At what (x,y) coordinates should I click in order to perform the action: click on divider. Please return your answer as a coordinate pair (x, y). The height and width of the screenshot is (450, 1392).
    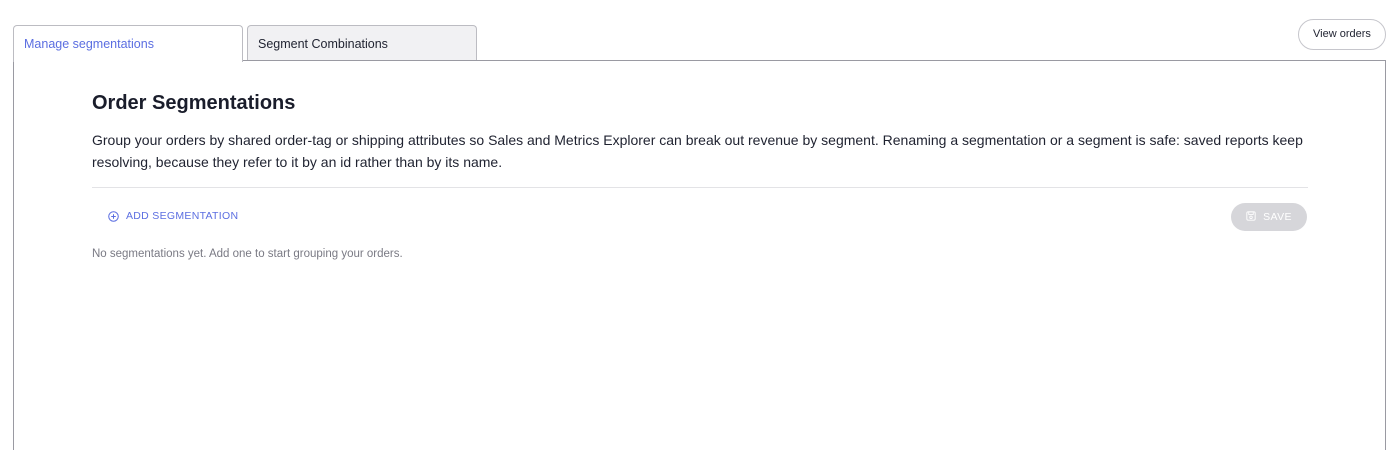
    Looking at the image, I should click on (700, 187).